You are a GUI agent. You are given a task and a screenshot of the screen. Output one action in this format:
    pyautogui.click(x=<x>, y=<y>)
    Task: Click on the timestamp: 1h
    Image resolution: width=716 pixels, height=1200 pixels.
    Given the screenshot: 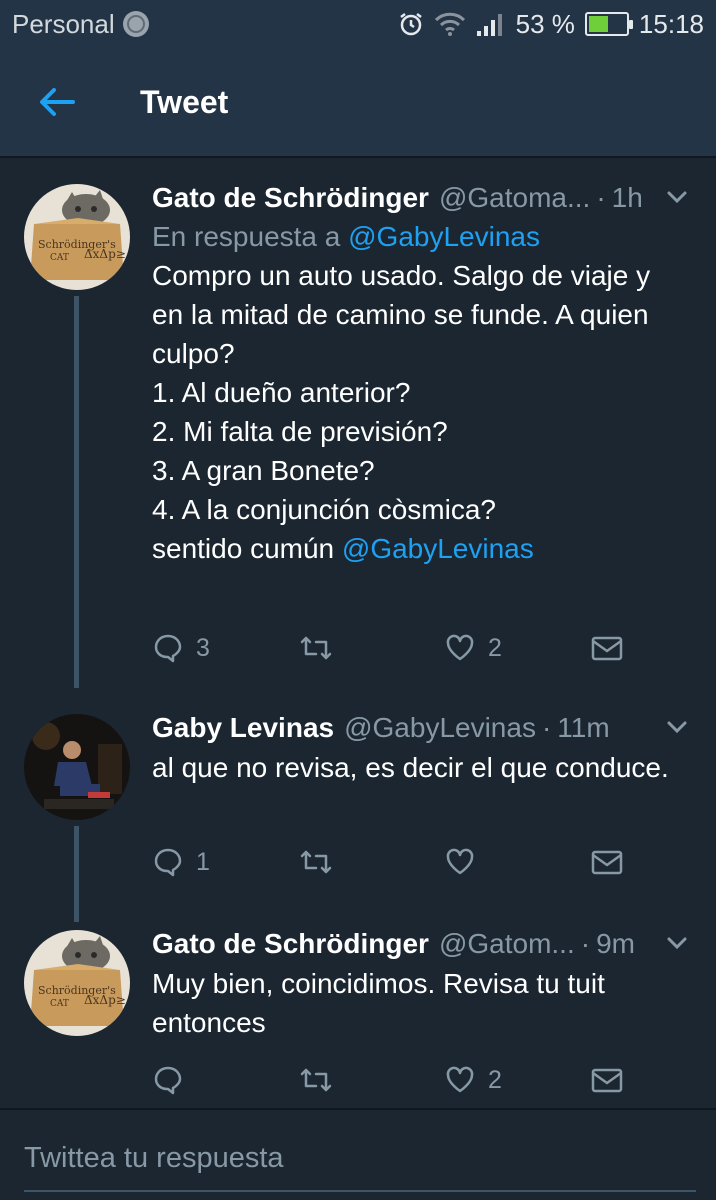 What is the action you would take?
    pyautogui.click(x=627, y=197)
    